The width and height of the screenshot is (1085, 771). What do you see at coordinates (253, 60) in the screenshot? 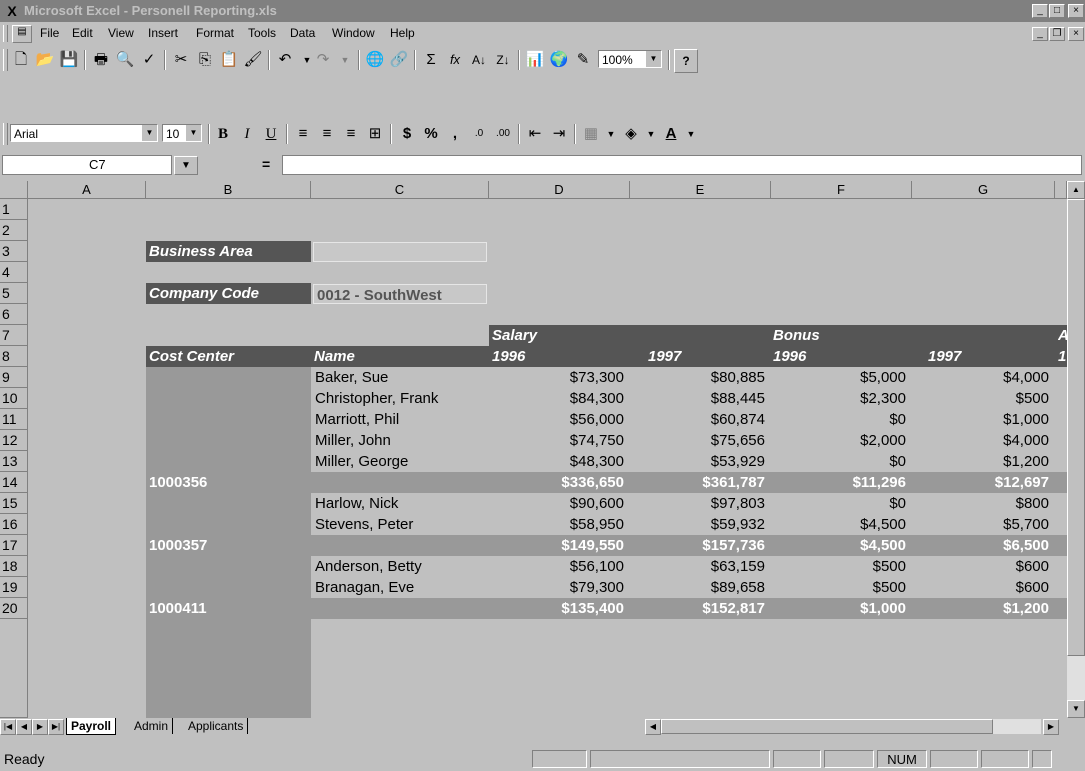
I see `format-painter-icon: 🖌` at bounding box center [253, 60].